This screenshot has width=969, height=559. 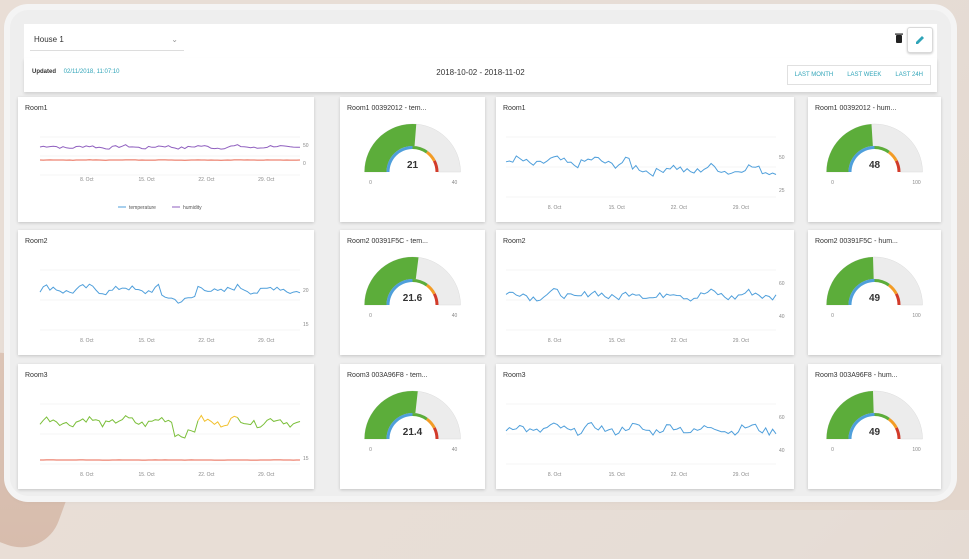 What do you see at coordinates (413, 432) in the screenshot?
I see `gauge-value: 21.4` at bounding box center [413, 432].